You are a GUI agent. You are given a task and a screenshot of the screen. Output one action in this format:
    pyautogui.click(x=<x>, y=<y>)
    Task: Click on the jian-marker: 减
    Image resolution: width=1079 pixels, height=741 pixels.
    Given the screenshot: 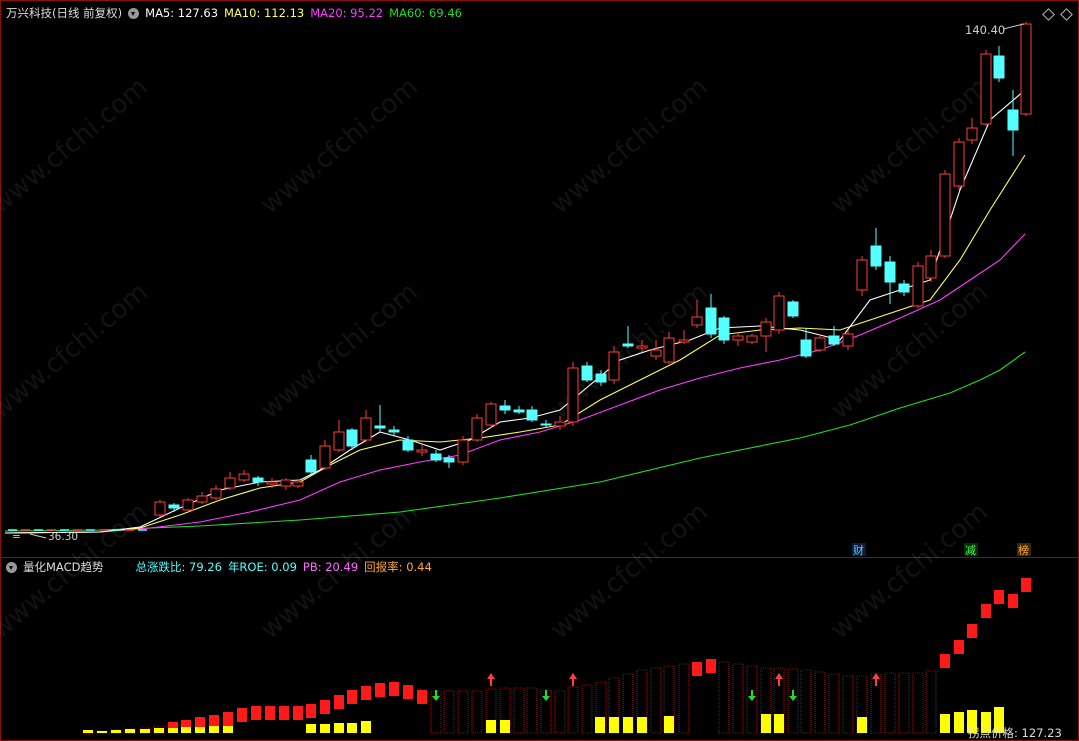 What is the action you would take?
    pyautogui.click(x=970, y=550)
    